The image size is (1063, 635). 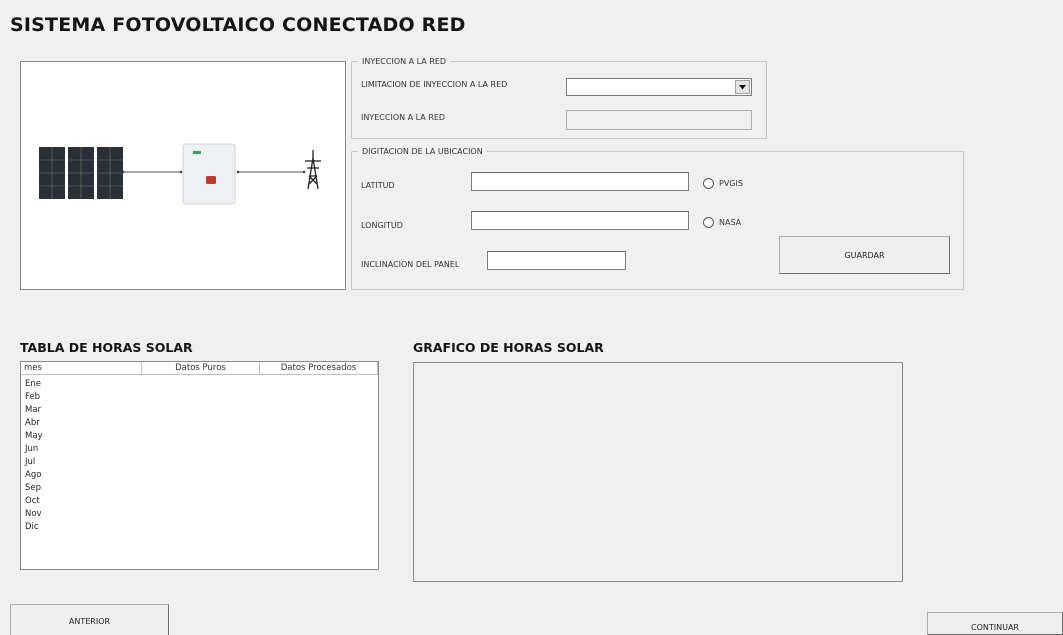 I want to click on radio-pvgis-label: PVGIS, so click(x=731, y=183).